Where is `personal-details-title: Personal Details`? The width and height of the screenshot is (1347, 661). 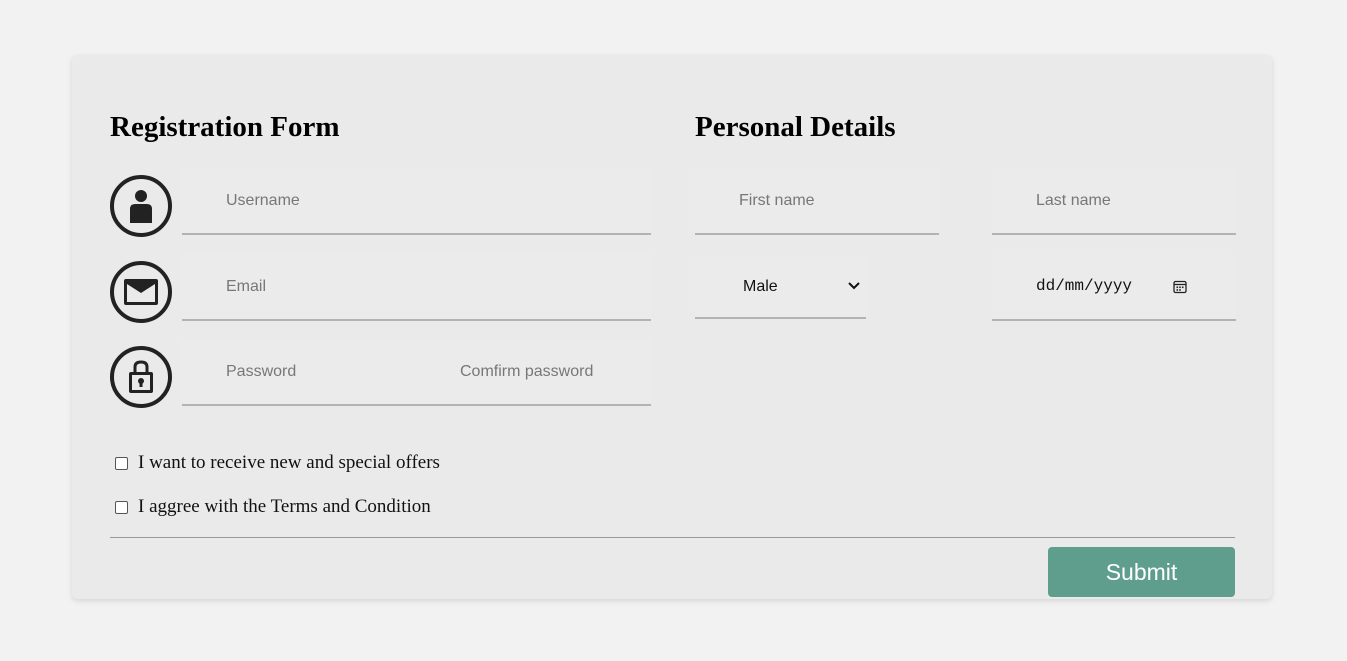 personal-details-title: Personal Details is located at coordinates (795, 127).